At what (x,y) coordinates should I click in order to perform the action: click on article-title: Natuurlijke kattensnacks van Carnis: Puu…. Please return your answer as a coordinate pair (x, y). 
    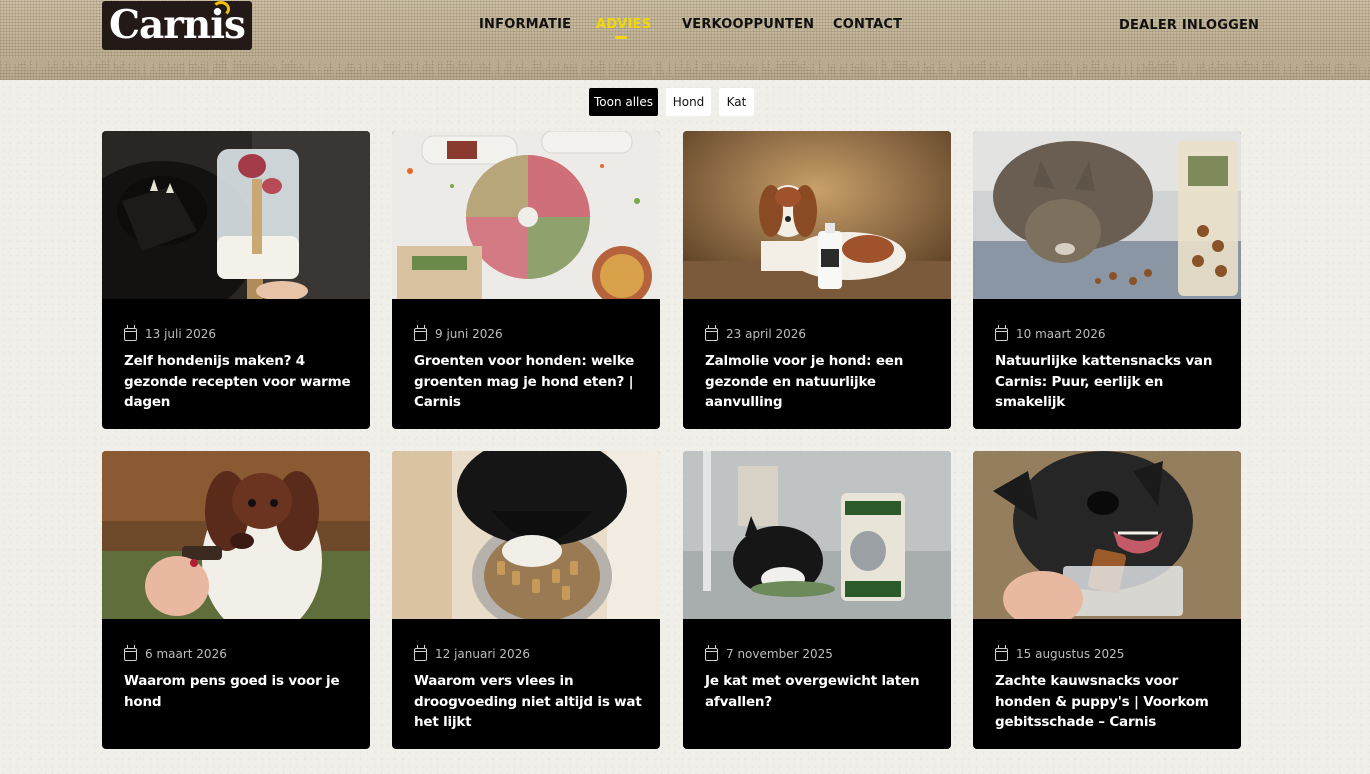
    Looking at the image, I should click on (1111, 382).